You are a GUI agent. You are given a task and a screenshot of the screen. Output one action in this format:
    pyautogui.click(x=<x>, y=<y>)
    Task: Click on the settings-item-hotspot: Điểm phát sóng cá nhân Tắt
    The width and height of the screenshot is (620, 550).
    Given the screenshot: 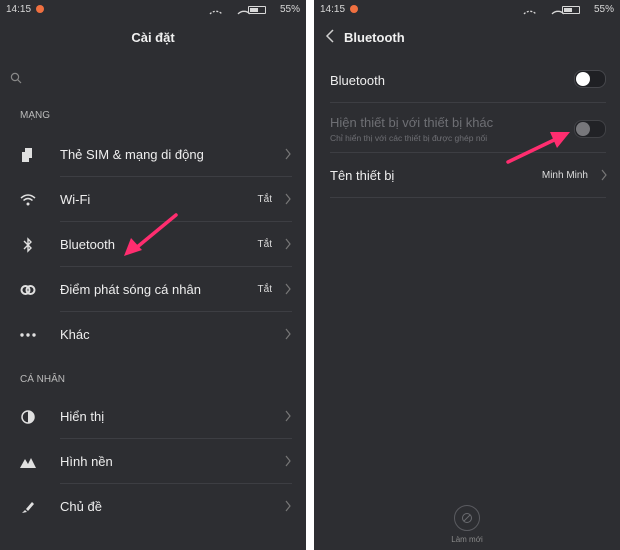 What is the action you would take?
    pyautogui.click(x=153, y=289)
    